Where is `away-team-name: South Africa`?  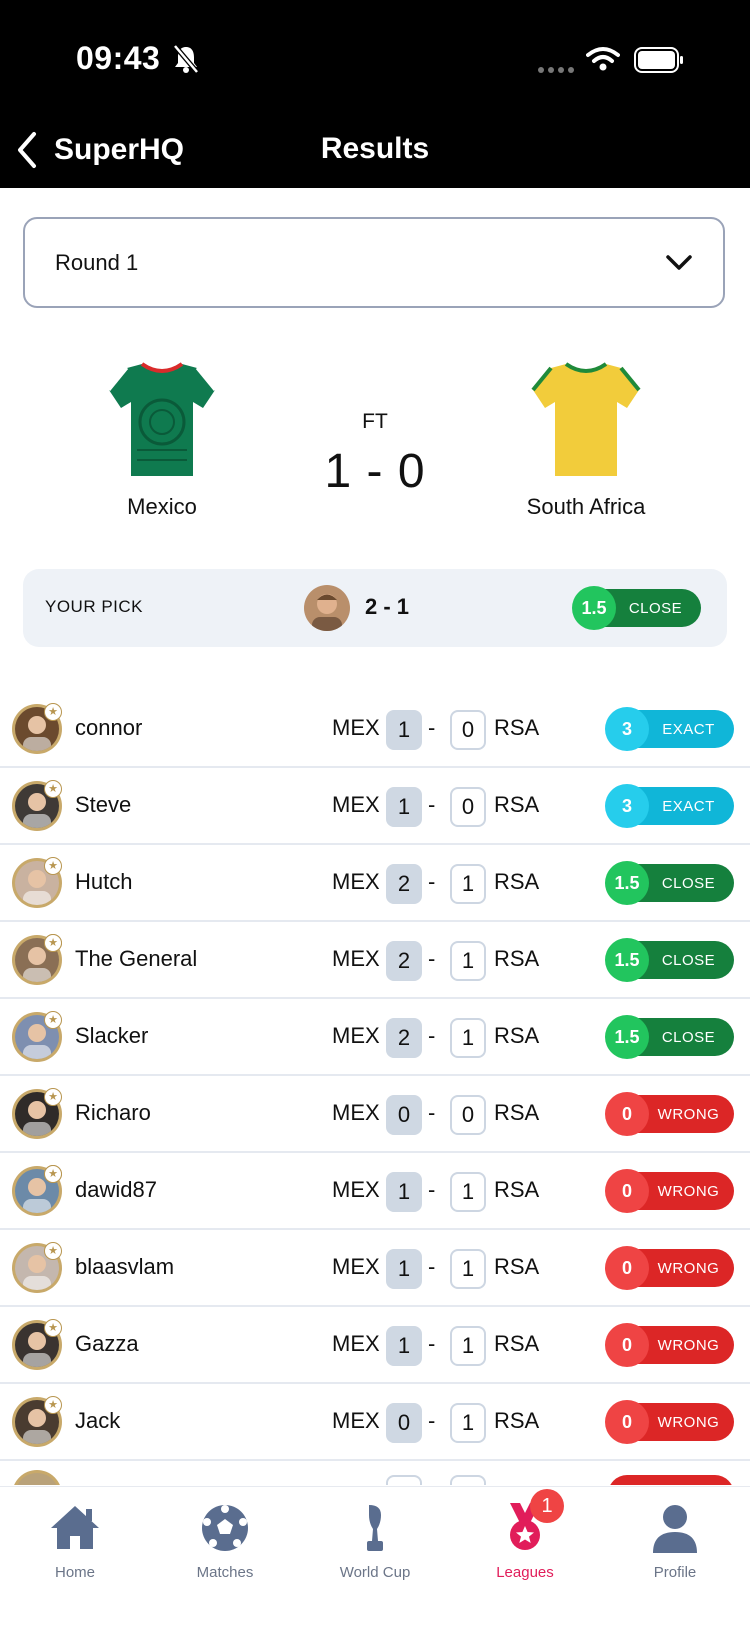
away-team-name: South Africa is located at coordinates (586, 506).